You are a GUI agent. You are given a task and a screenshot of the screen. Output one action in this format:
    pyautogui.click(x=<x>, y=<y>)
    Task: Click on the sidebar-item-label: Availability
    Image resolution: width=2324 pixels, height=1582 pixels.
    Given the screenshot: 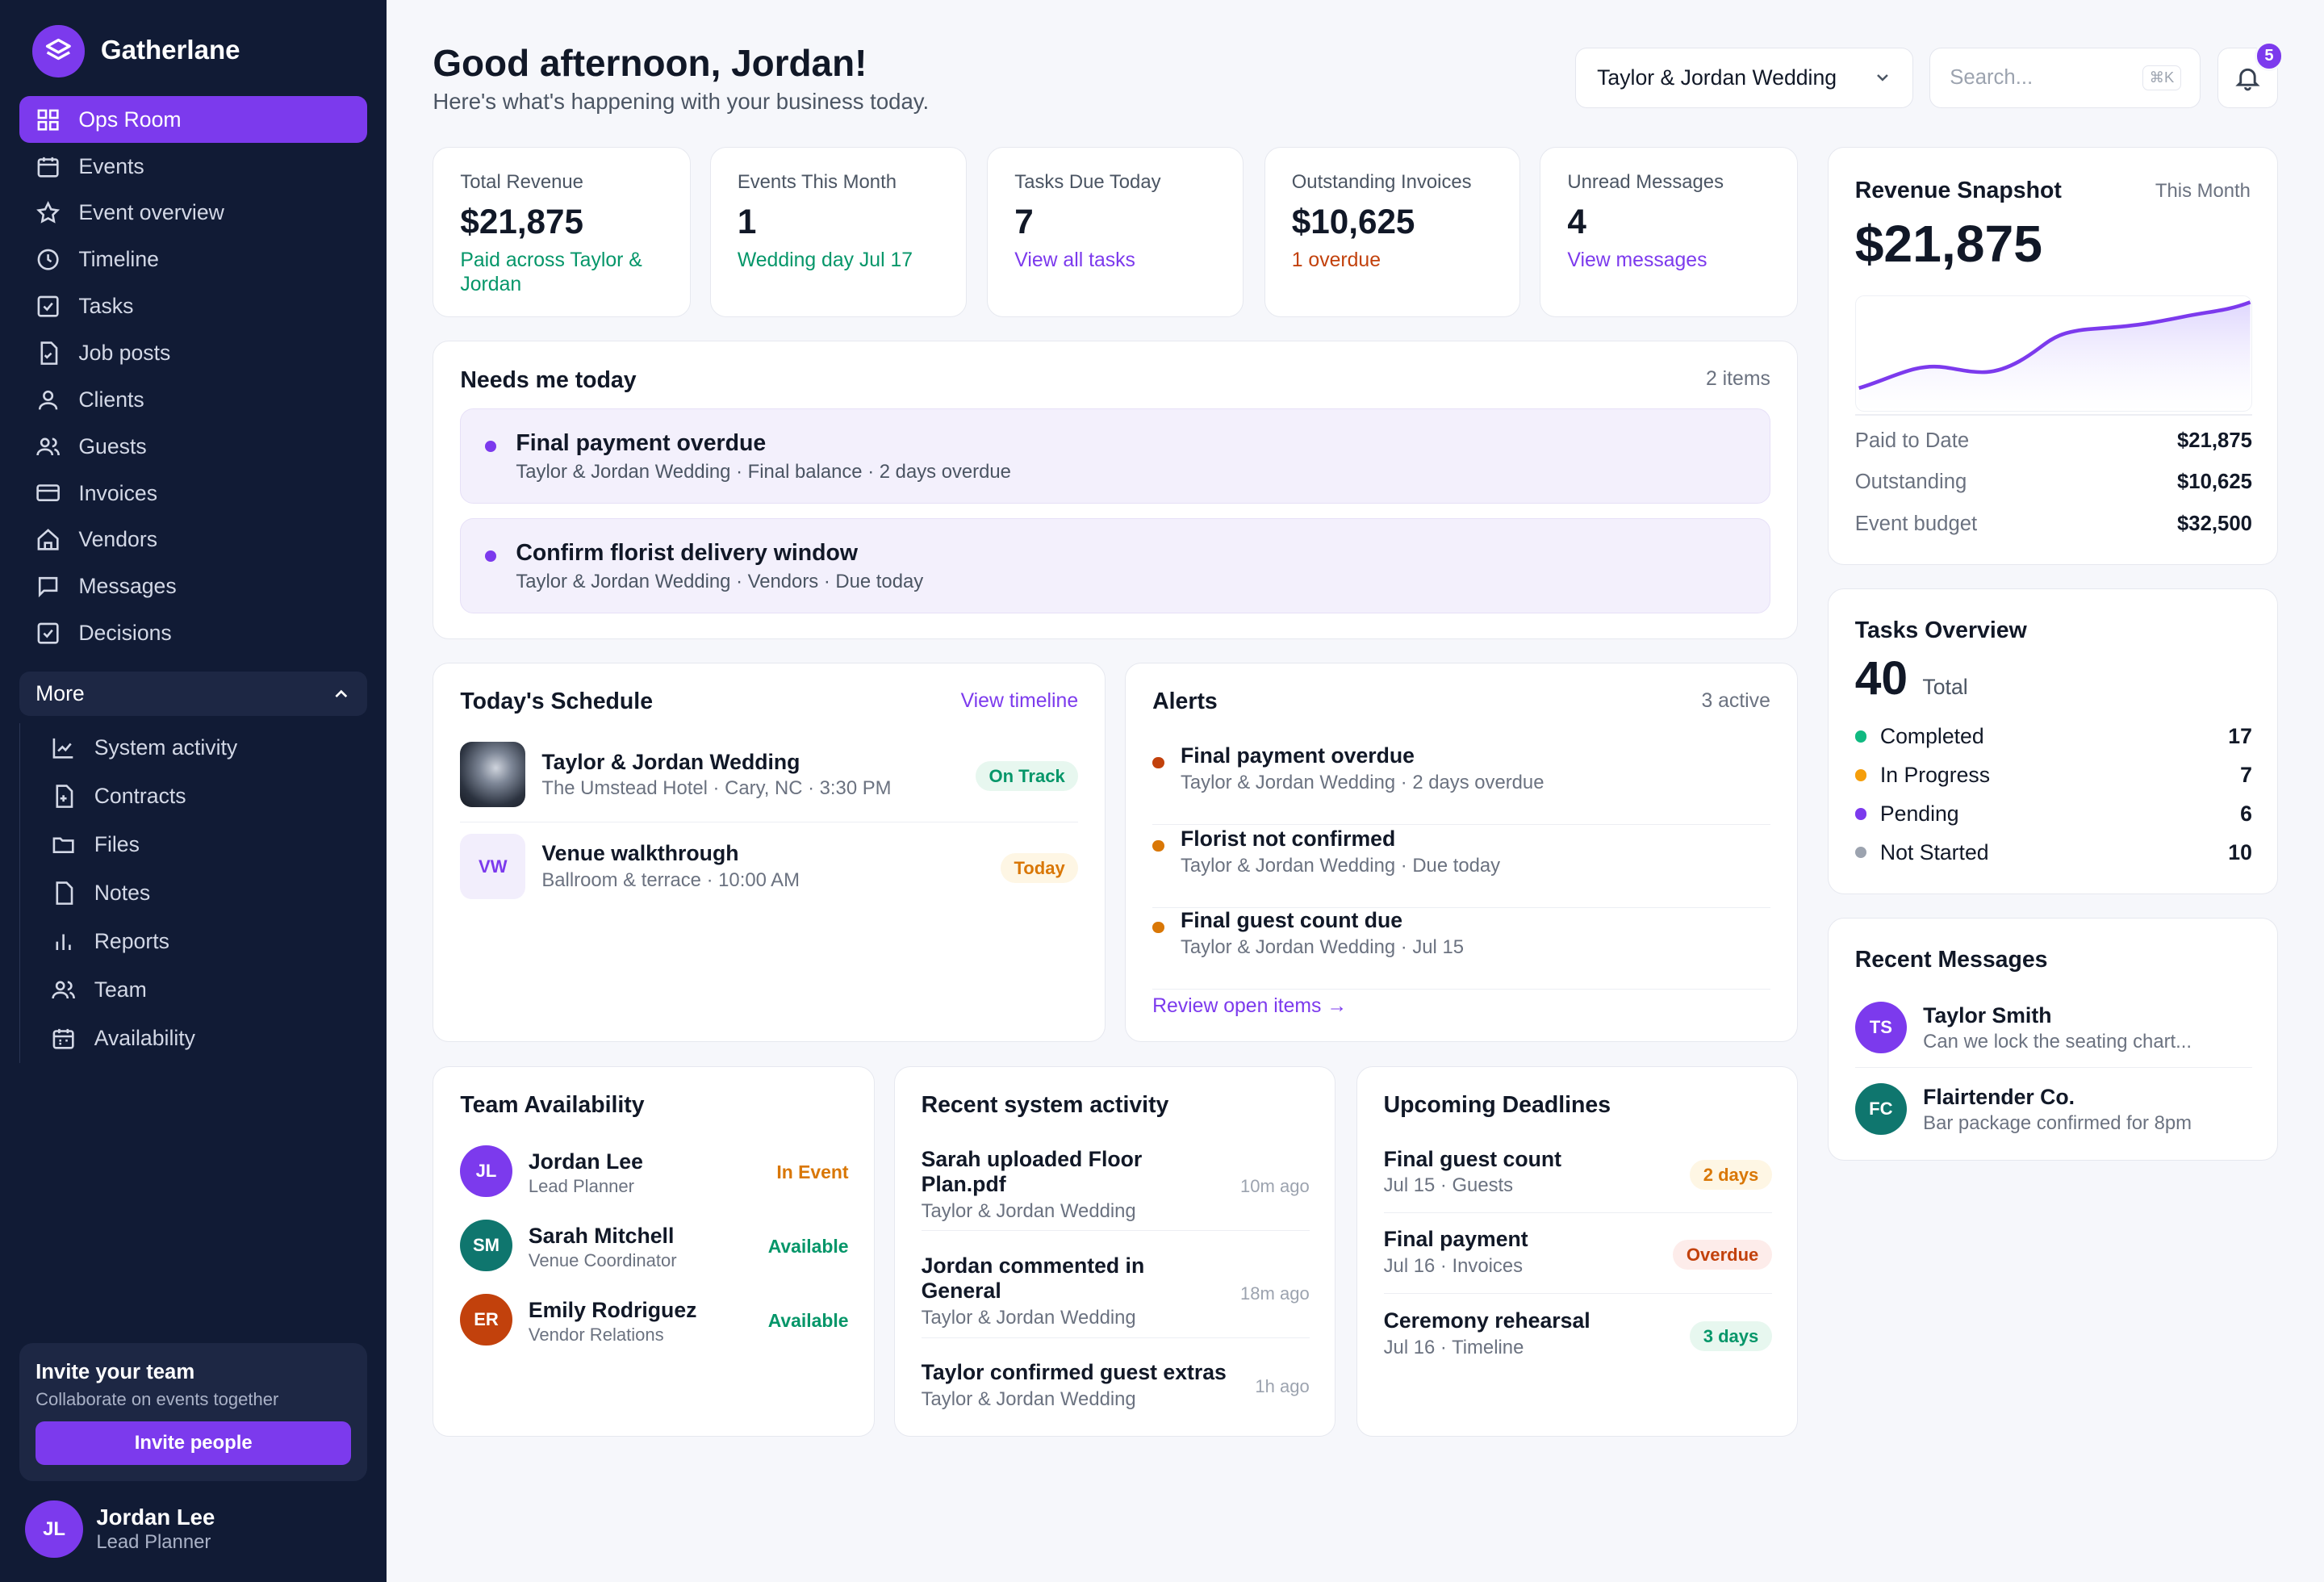 What is the action you would take?
    pyautogui.click(x=144, y=1038)
    